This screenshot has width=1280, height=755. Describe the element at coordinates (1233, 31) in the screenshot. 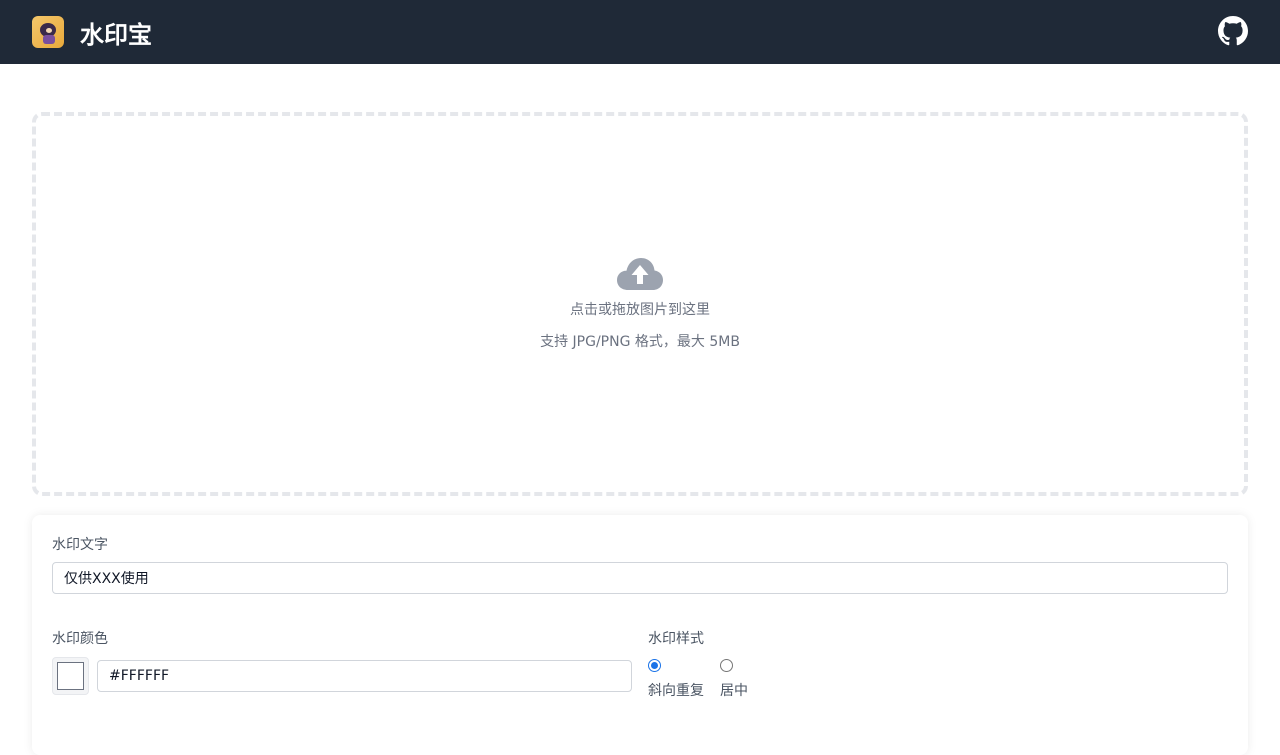

I see `github-icon` at that location.